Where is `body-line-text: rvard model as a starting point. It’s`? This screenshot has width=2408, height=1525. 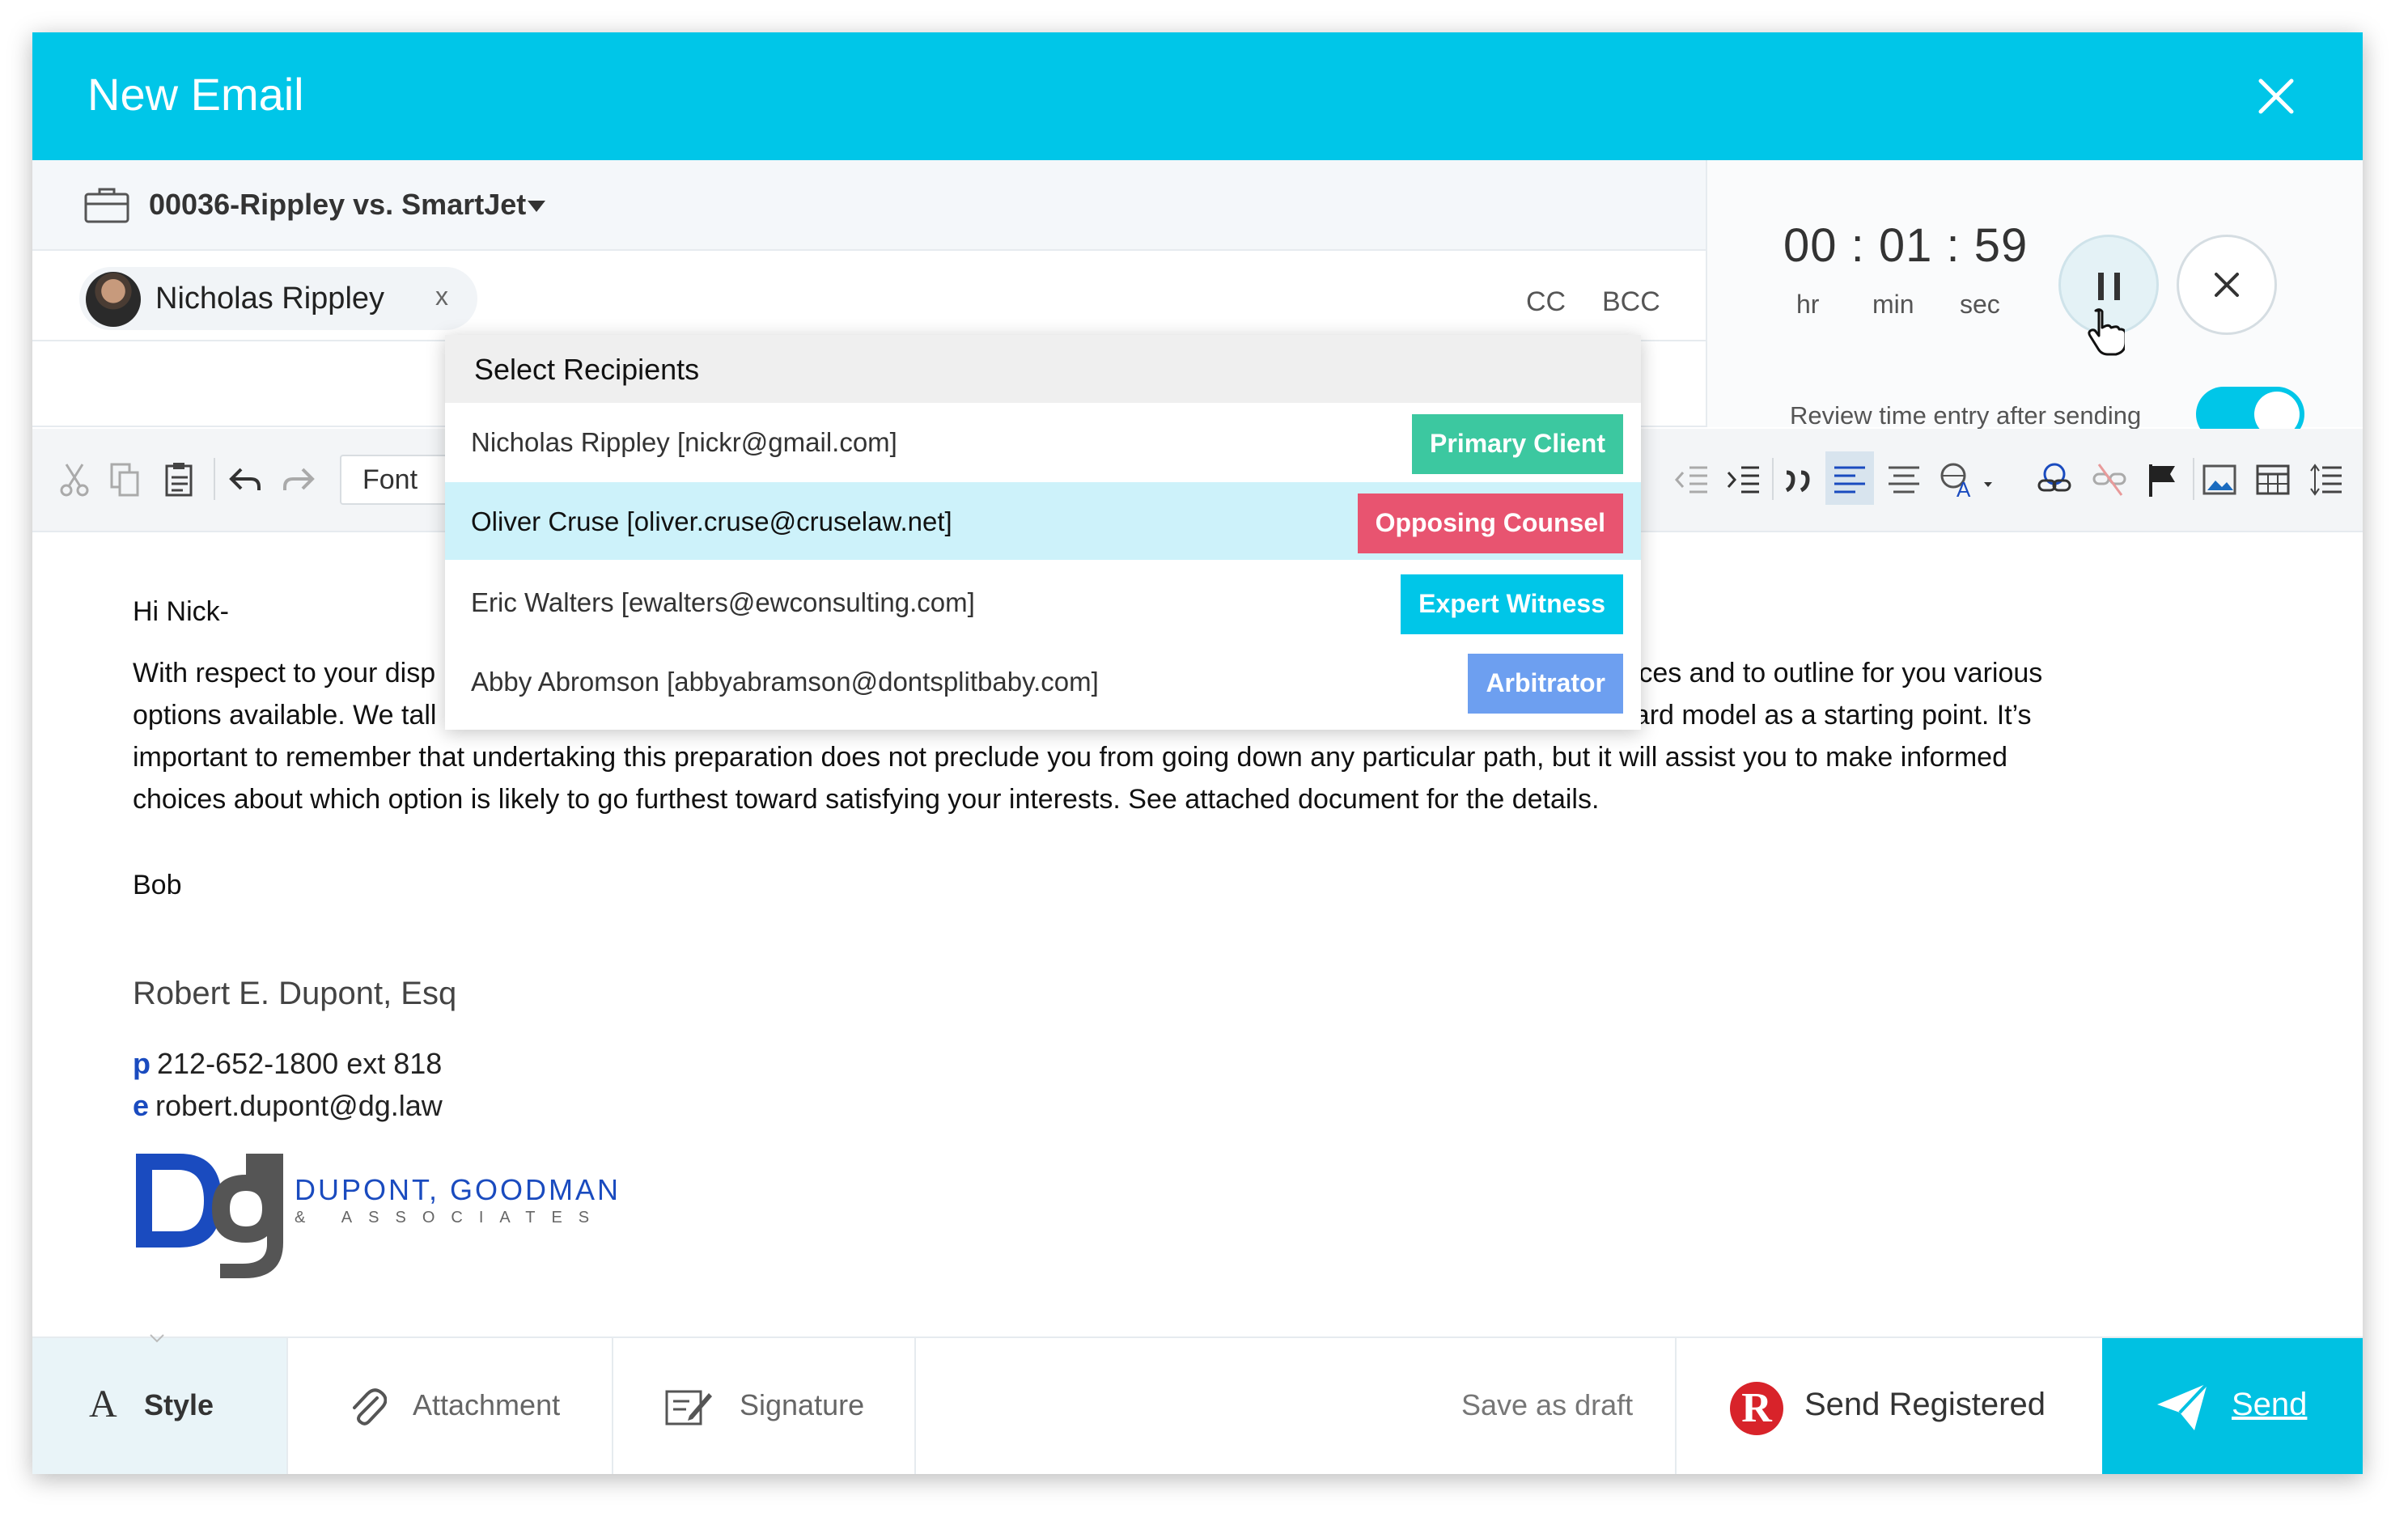 body-line-text: rvard model as a starting point. It’s is located at coordinates (1821, 715).